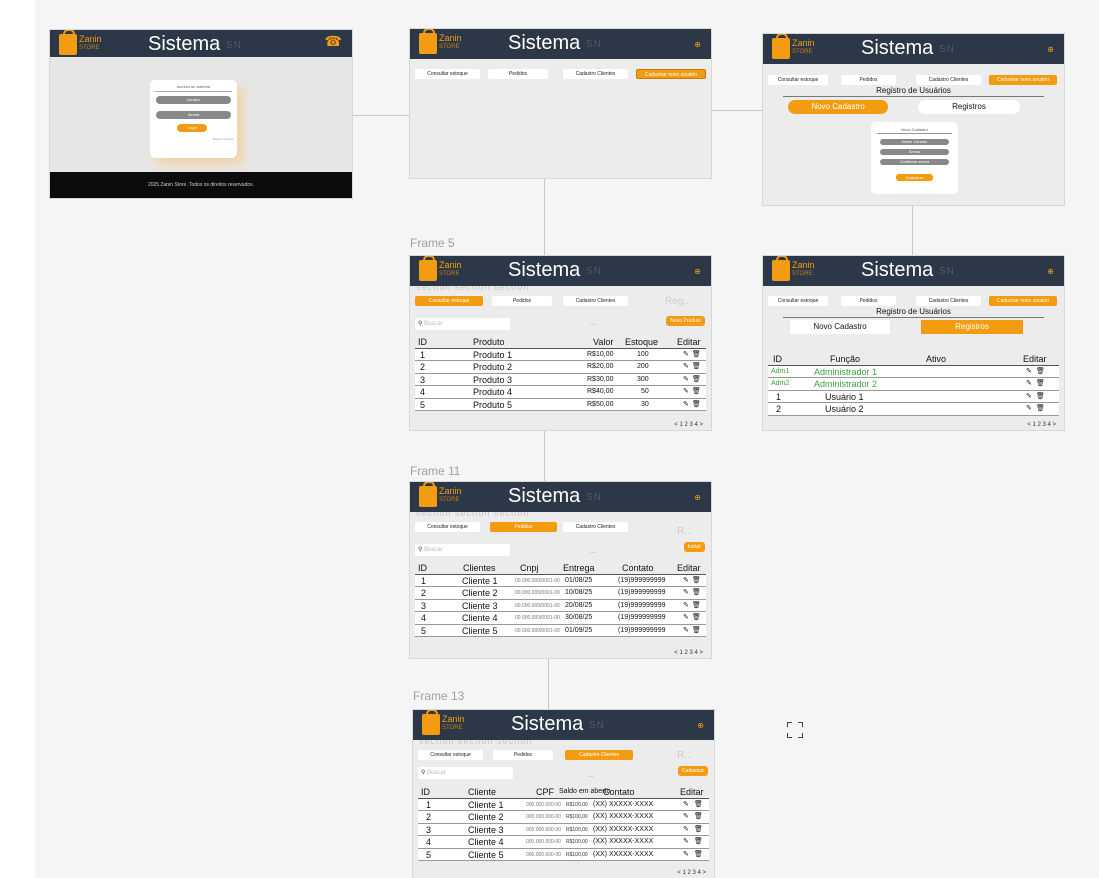  What do you see at coordinates (913, 396) in the screenshot?
I see `table-row: 1 Usuário 1 ✎ 🗑` at bounding box center [913, 396].